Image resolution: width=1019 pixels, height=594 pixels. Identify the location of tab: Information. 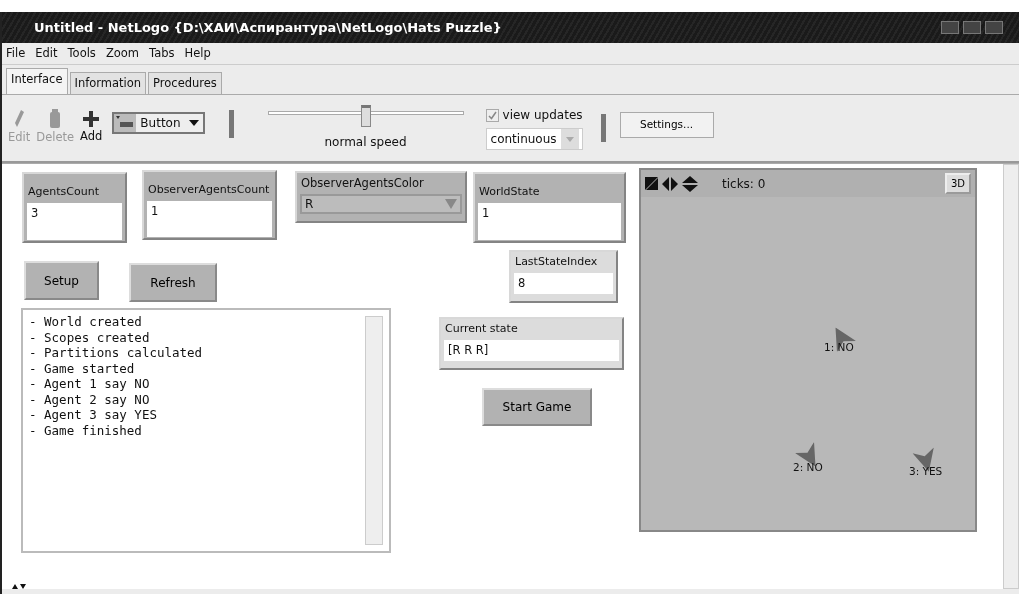
(108, 82).